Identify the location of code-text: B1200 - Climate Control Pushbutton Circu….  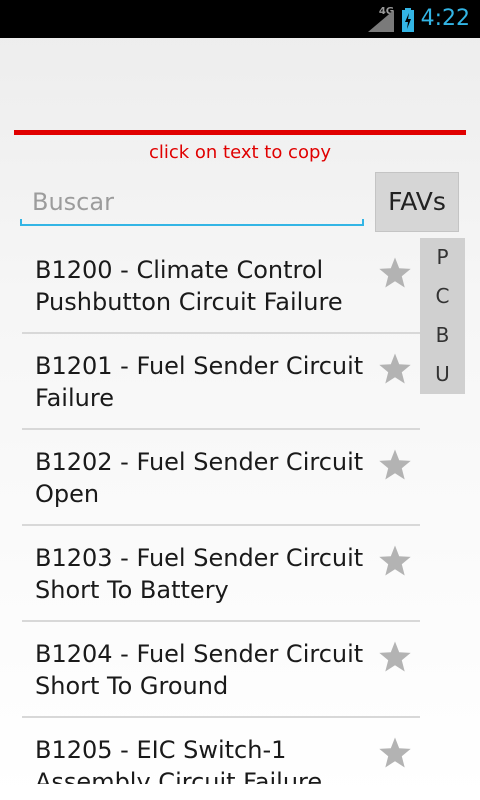
(200, 286).